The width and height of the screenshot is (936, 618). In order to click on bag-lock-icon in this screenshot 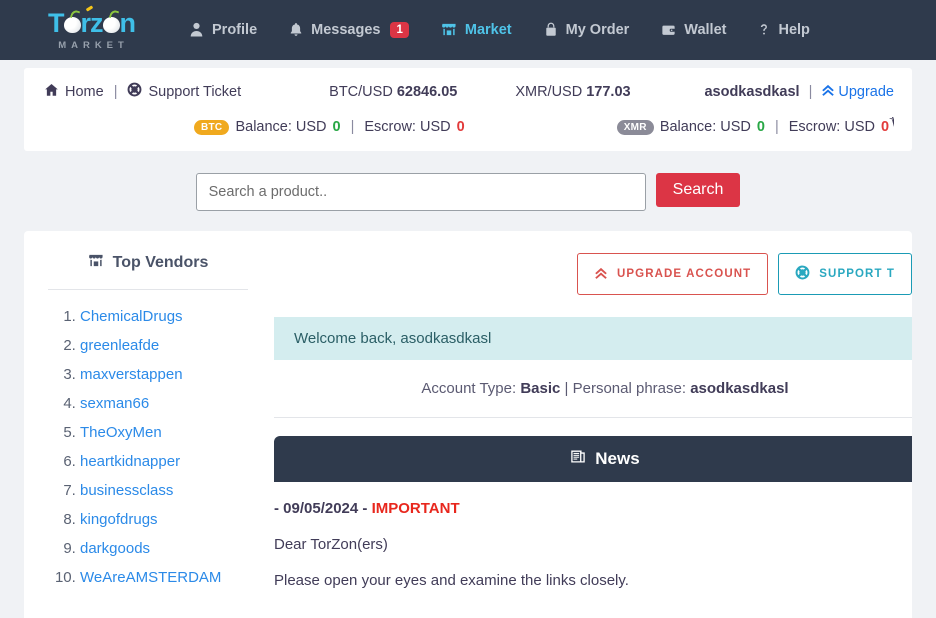, I will do `click(551, 29)`.